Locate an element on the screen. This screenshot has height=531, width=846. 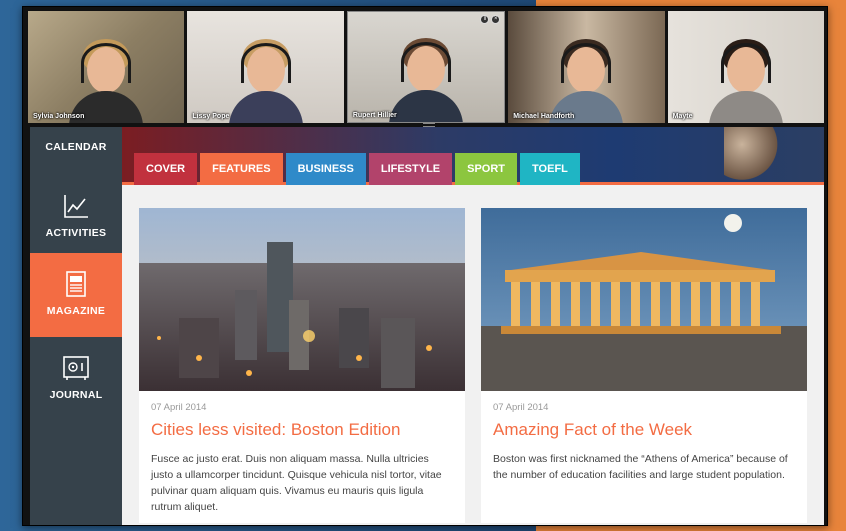
tab-lifestyle: LIFESTYLE is located at coordinates (410, 169).